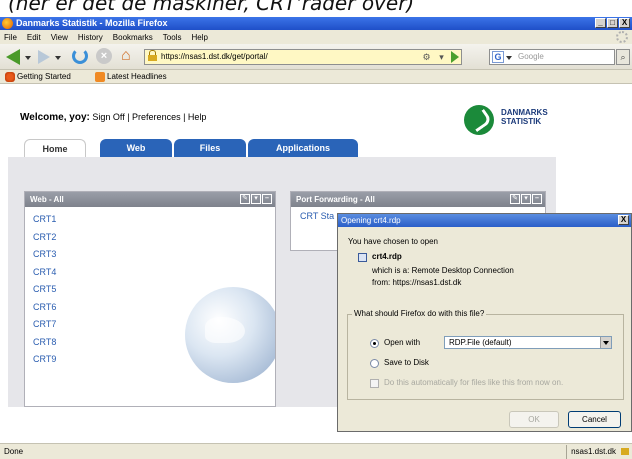  I want to click on status-host: nsas1.dst.dk, so click(599, 452).